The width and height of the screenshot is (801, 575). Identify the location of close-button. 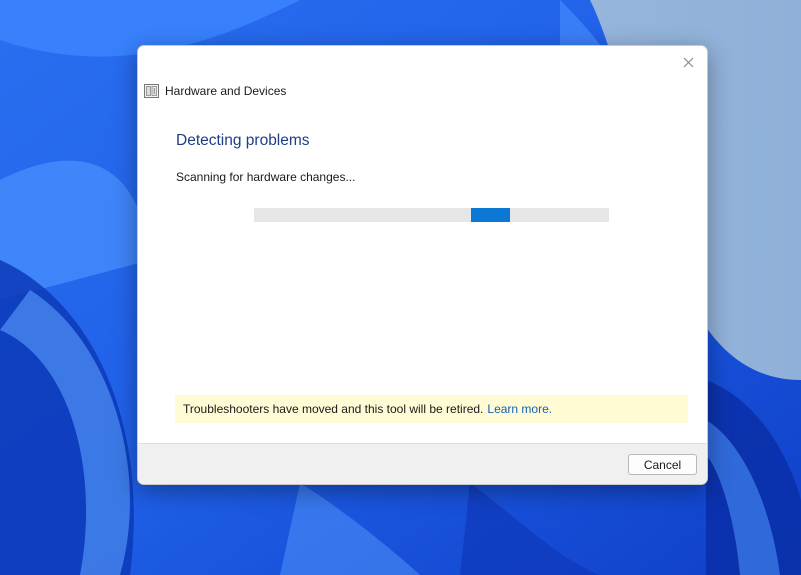
(688, 62).